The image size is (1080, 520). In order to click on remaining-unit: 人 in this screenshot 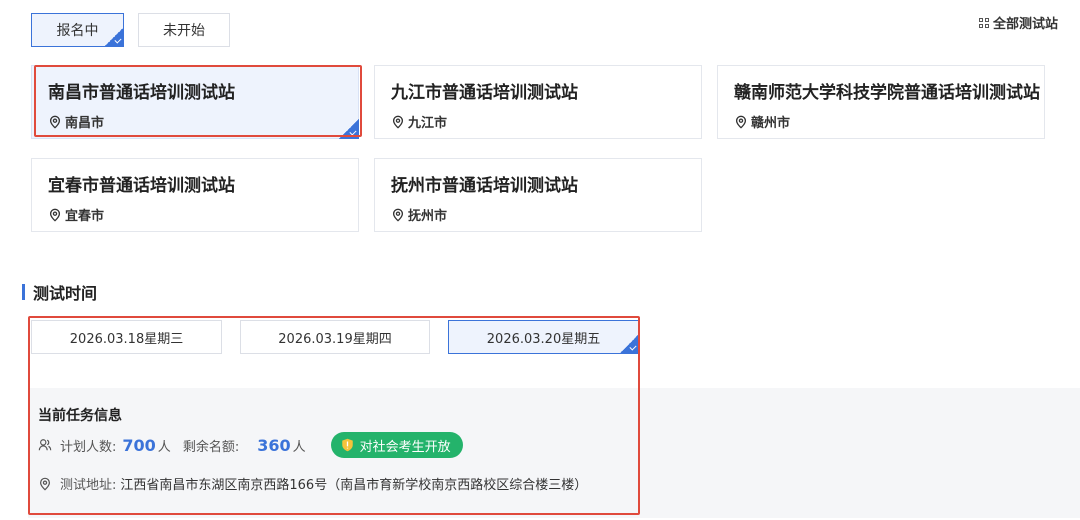, I will do `click(299, 447)`.